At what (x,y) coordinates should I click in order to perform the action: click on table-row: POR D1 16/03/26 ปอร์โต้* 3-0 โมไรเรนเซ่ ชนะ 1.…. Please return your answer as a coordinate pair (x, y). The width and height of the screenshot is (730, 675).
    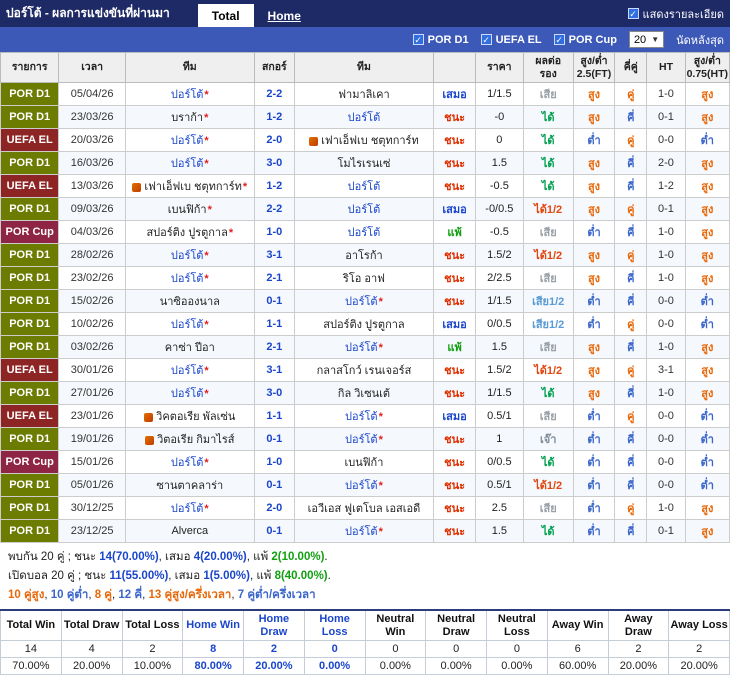
    Looking at the image, I should click on (365, 163).